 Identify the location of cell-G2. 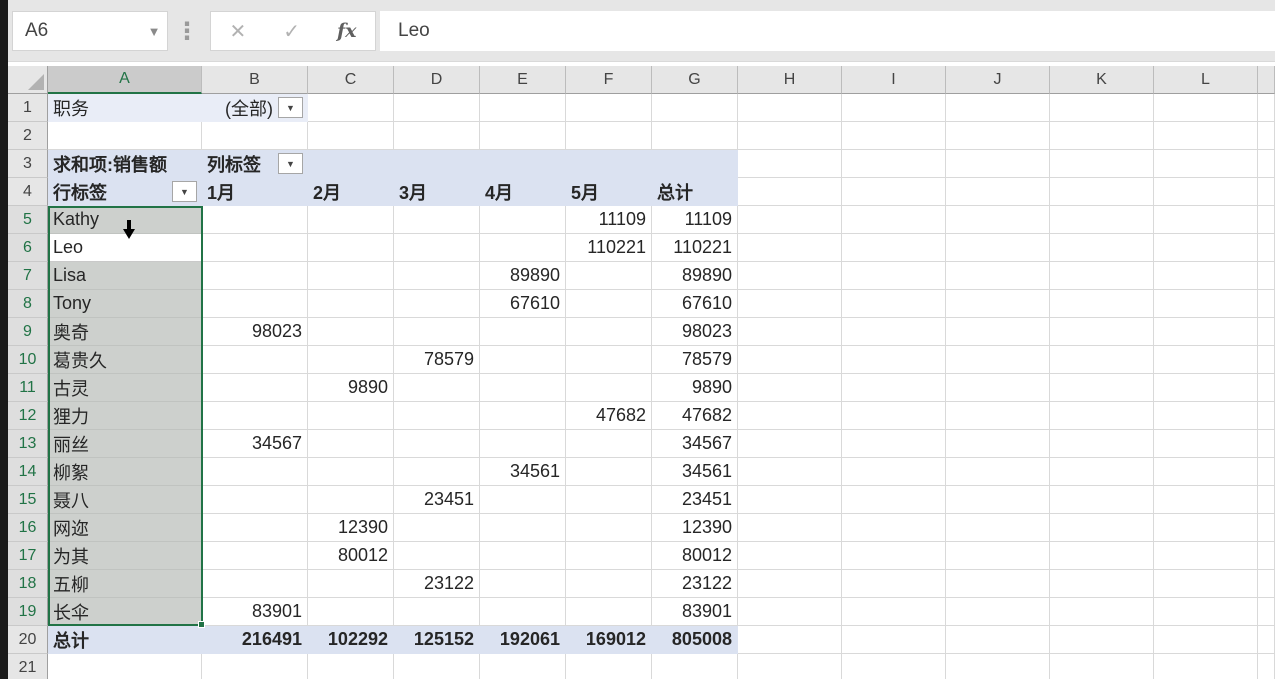
(695, 136).